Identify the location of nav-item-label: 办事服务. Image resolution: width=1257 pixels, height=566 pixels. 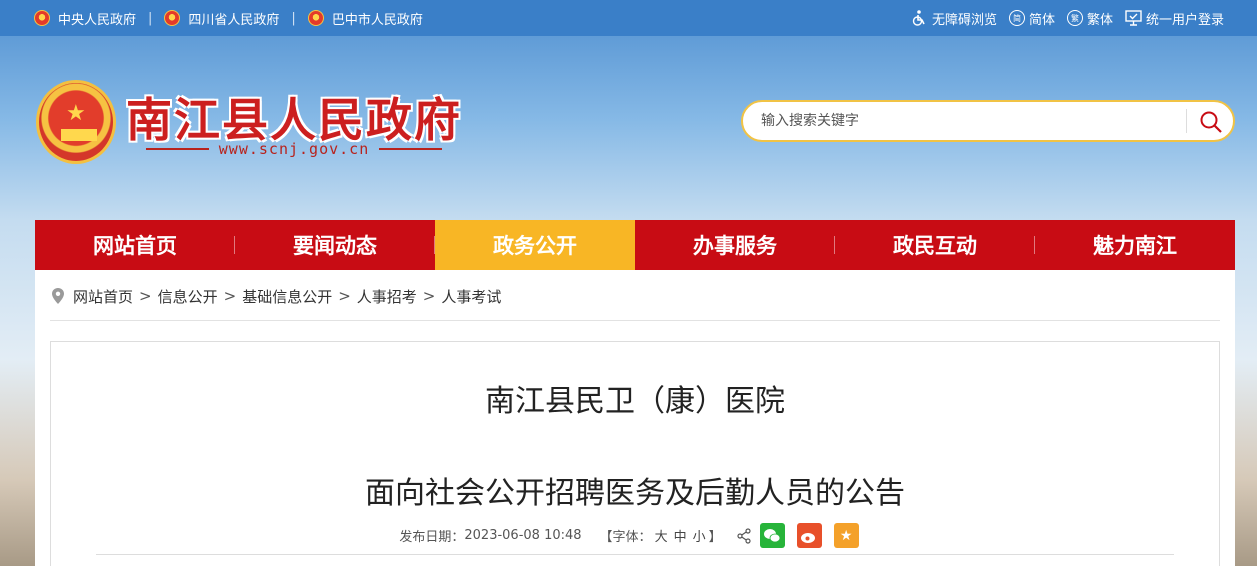
(735, 246).